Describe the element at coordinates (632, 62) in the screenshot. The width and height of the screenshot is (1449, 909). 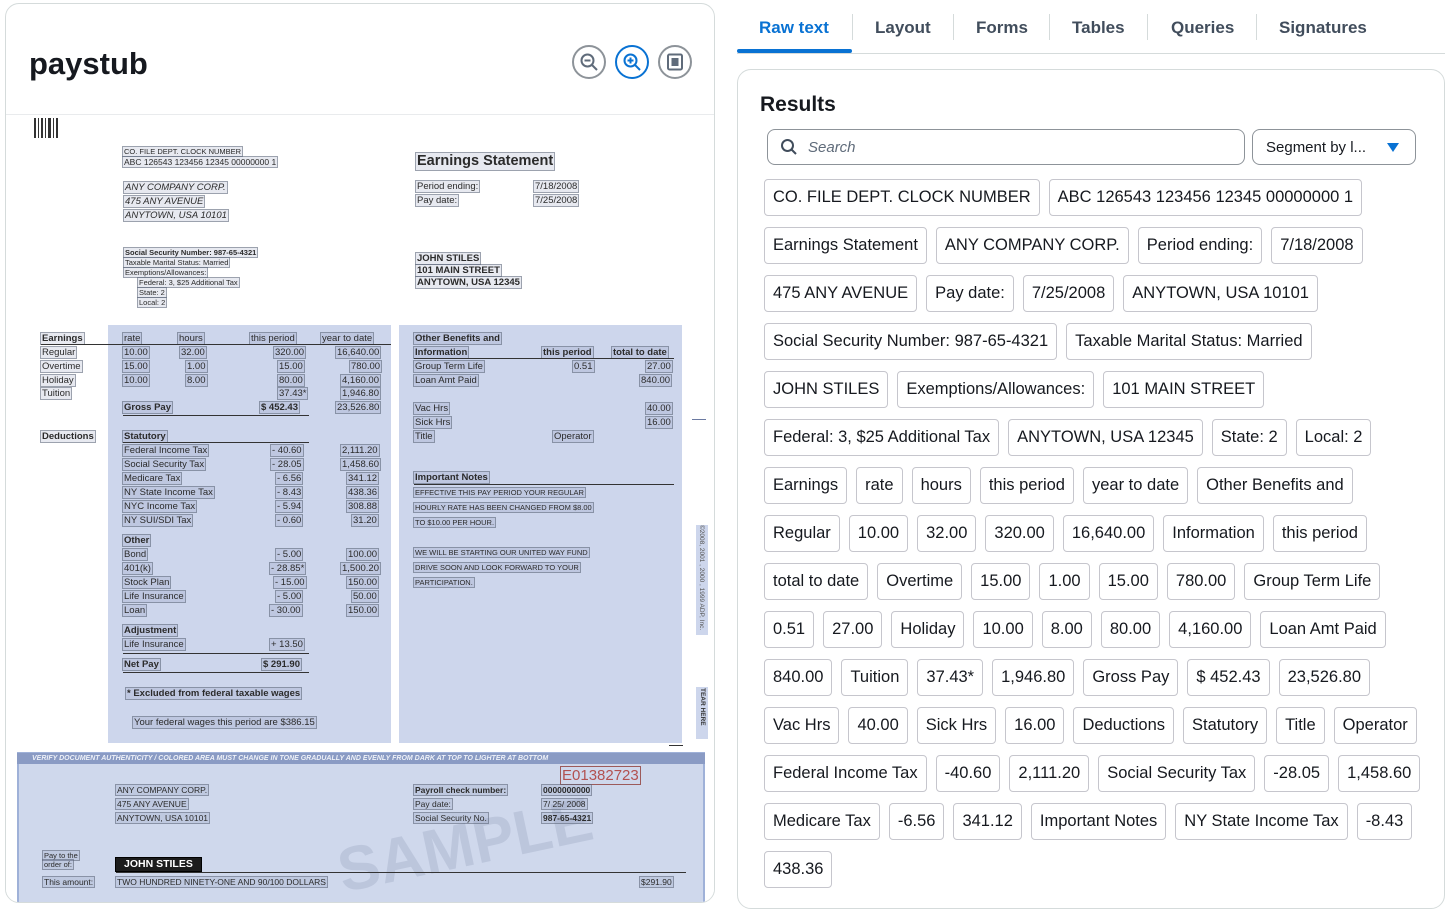
I see `zoom-in-button` at that location.